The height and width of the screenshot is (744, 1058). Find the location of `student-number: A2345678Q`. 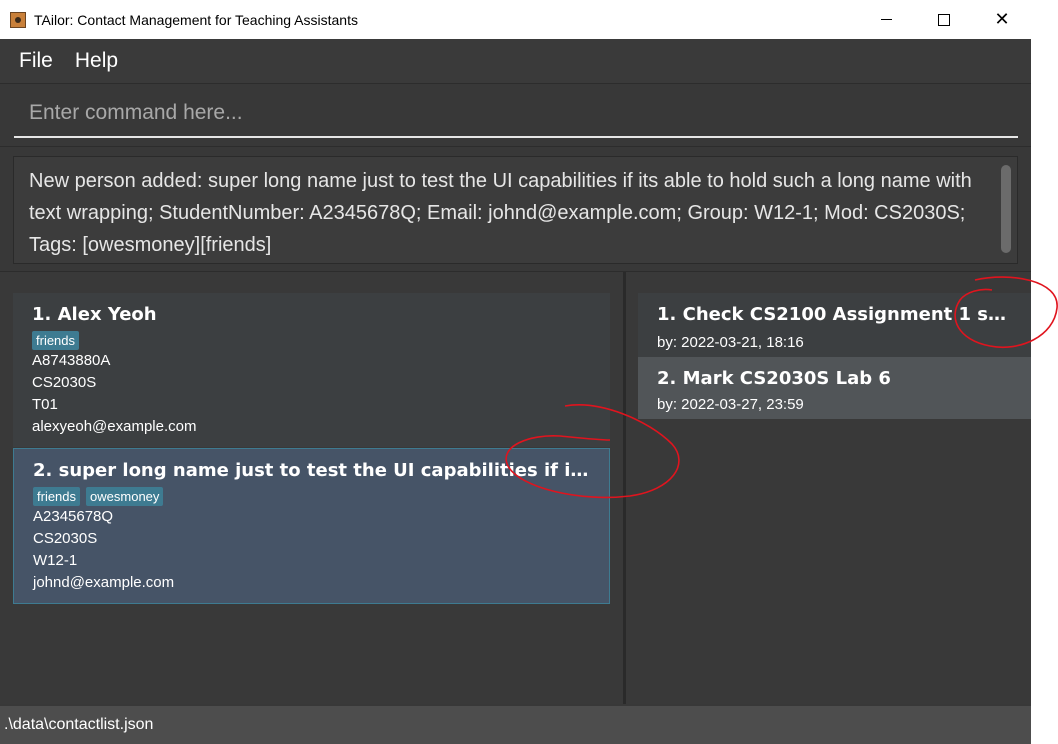

student-number: A2345678Q is located at coordinates (73, 516).